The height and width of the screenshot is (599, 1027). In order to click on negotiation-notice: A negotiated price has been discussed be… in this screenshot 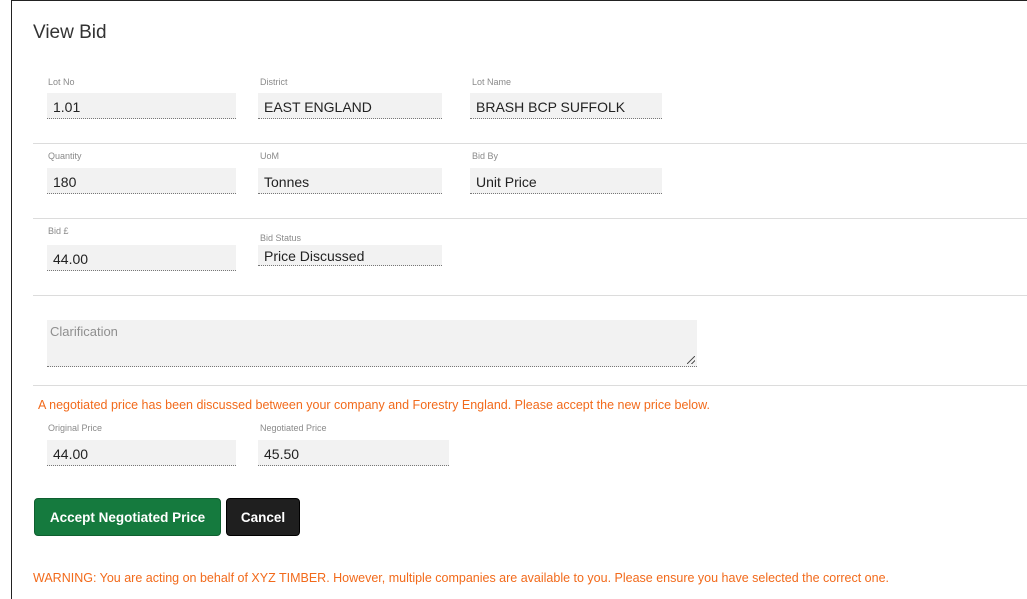, I will do `click(374, 405)`.